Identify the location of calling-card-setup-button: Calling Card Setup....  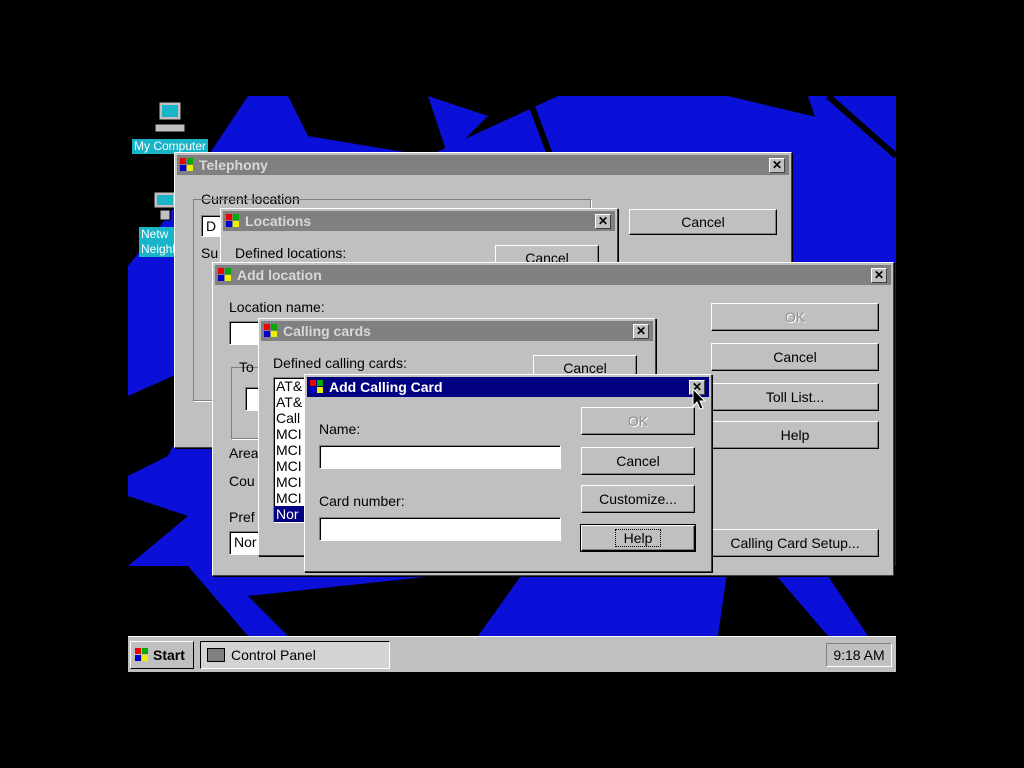
(795, 543).